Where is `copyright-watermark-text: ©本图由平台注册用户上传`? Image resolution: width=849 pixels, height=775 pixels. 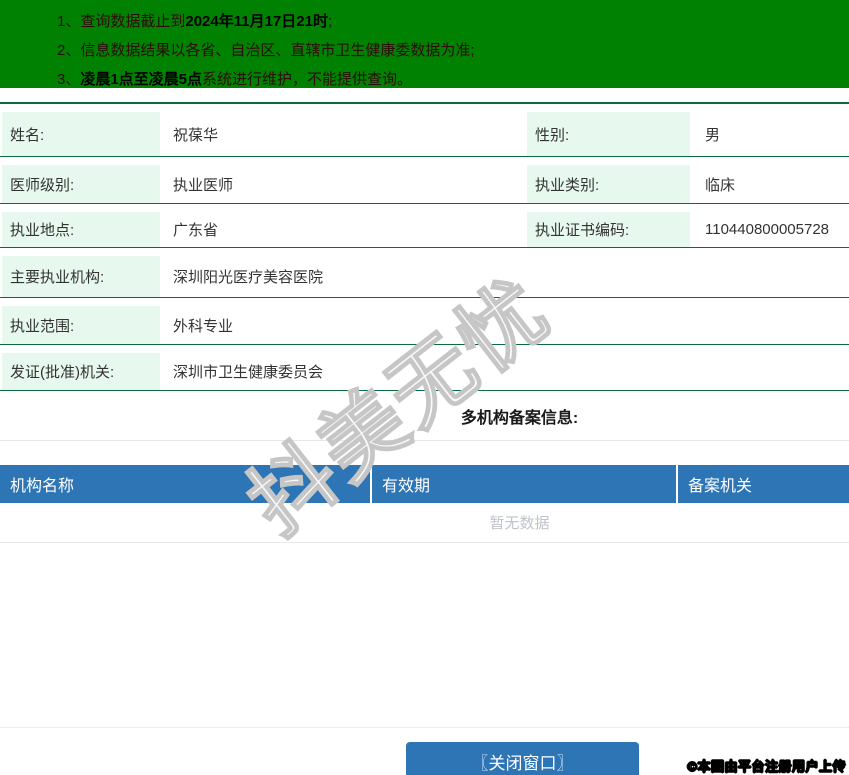 copyright-watermark-text: ©本图由平台注册用户上传 is located at coordinates (766, 767).